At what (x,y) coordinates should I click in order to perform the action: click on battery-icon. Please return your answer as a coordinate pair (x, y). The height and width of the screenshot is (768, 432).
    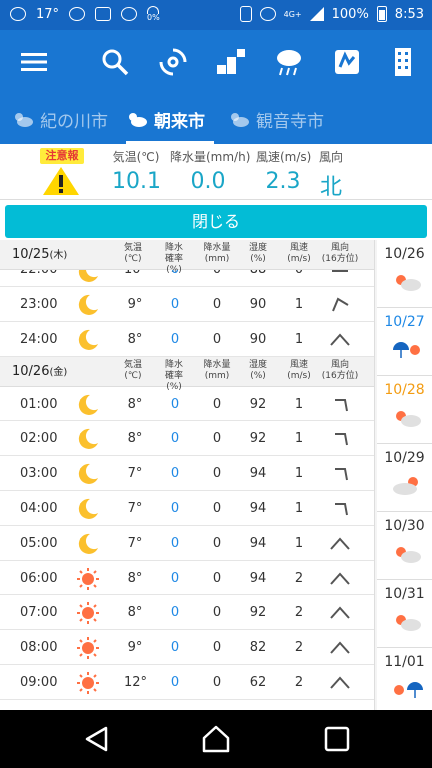
    Looking at the image, I should click on (381, 14).